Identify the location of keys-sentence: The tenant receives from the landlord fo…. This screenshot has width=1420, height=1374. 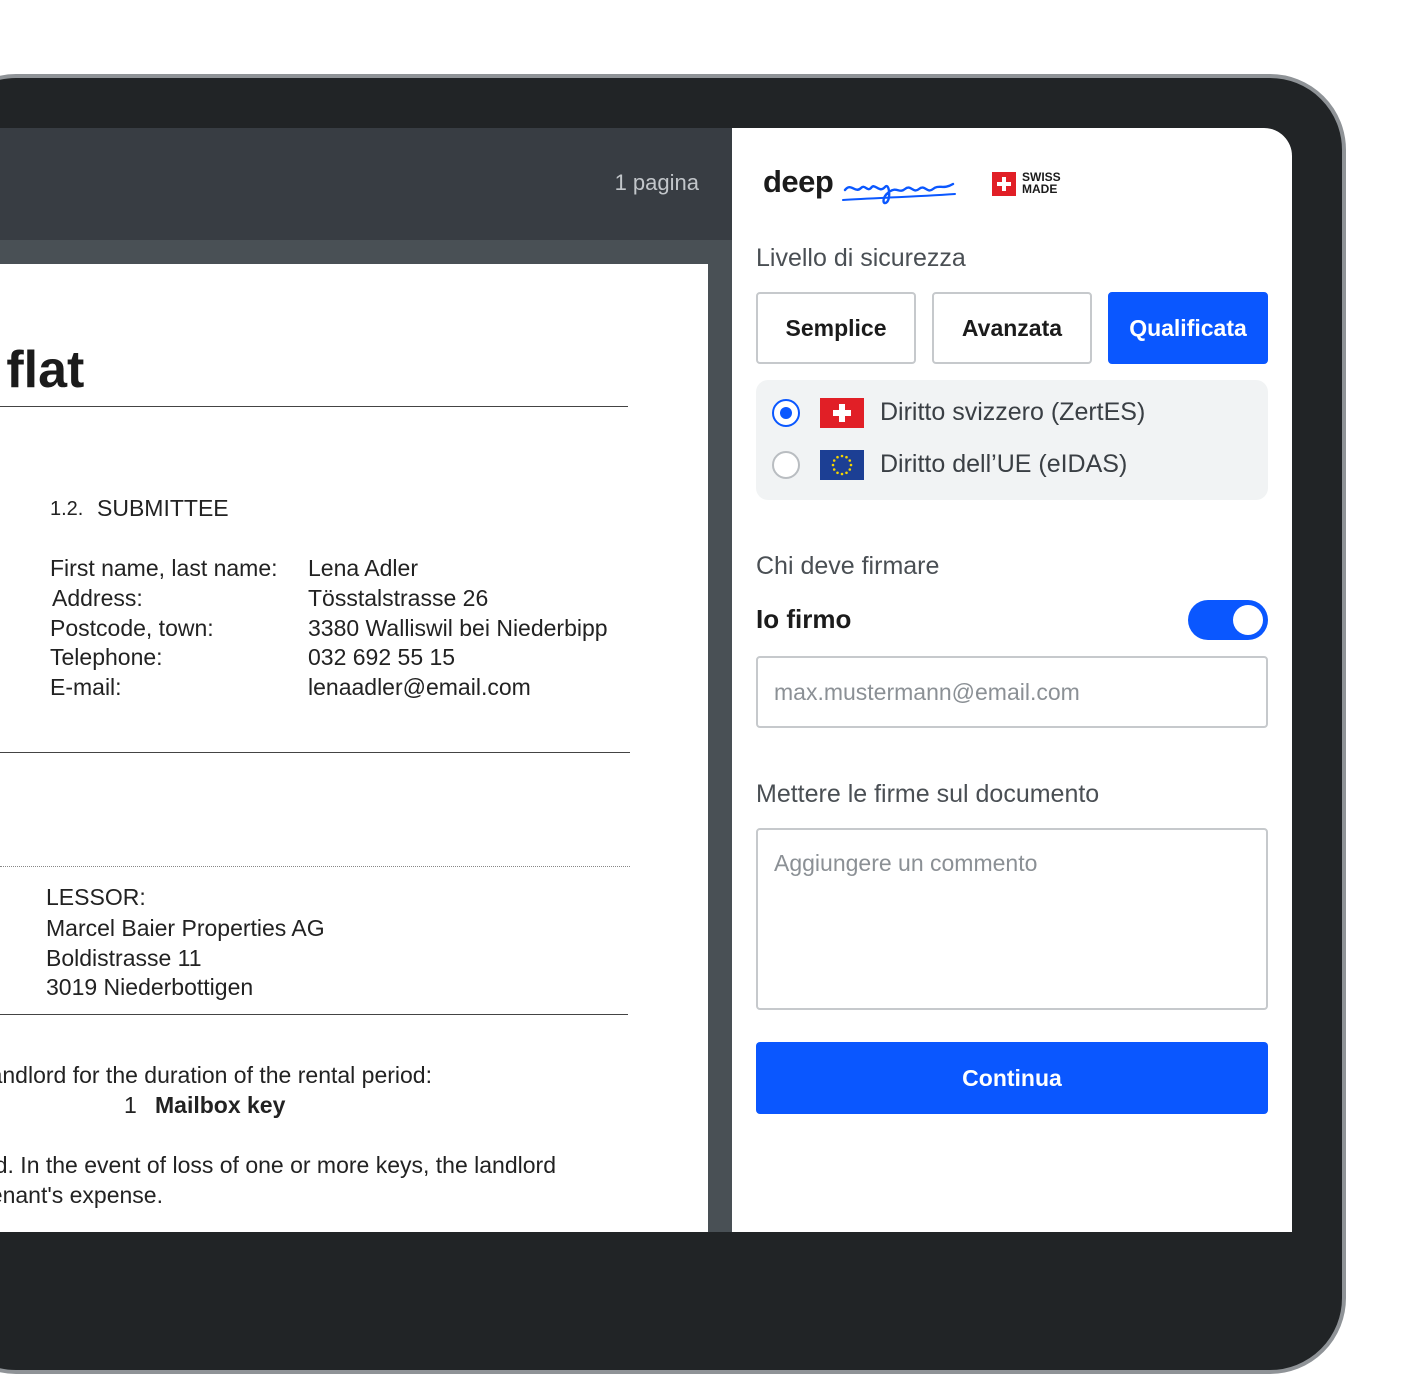
(216, 1075).